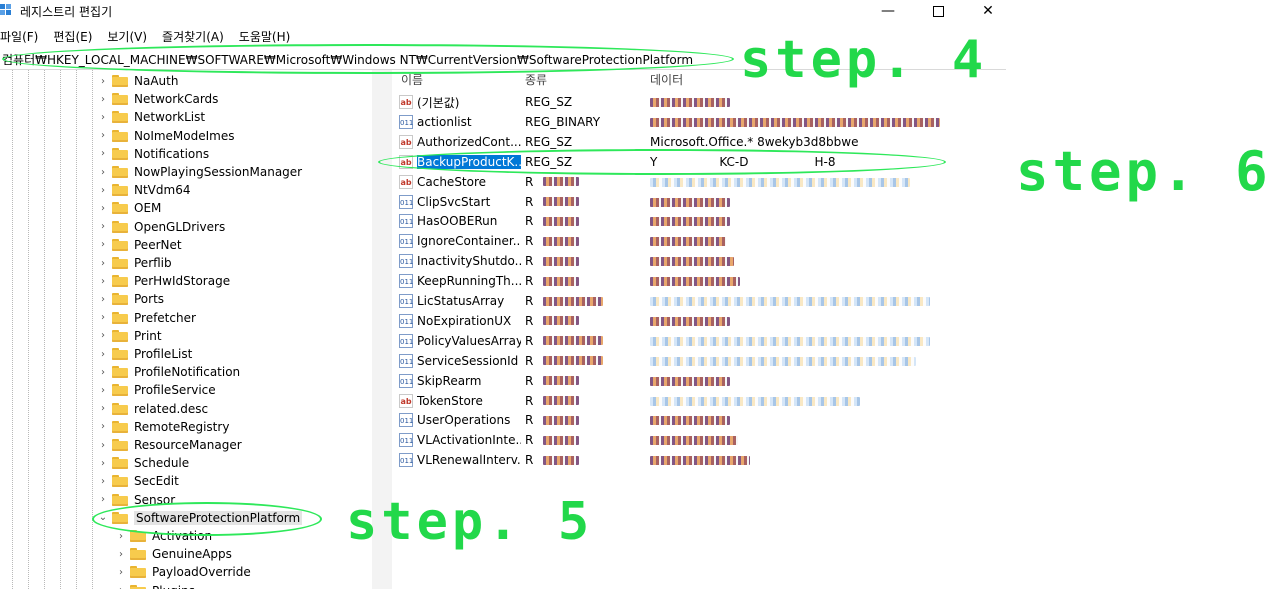 The image size is (1280, 589). What do you see at coordinates (699, 440) in the screenshot?
I see `value-row: 011 VLActivationInte... R` at bounding box center [699, 440].